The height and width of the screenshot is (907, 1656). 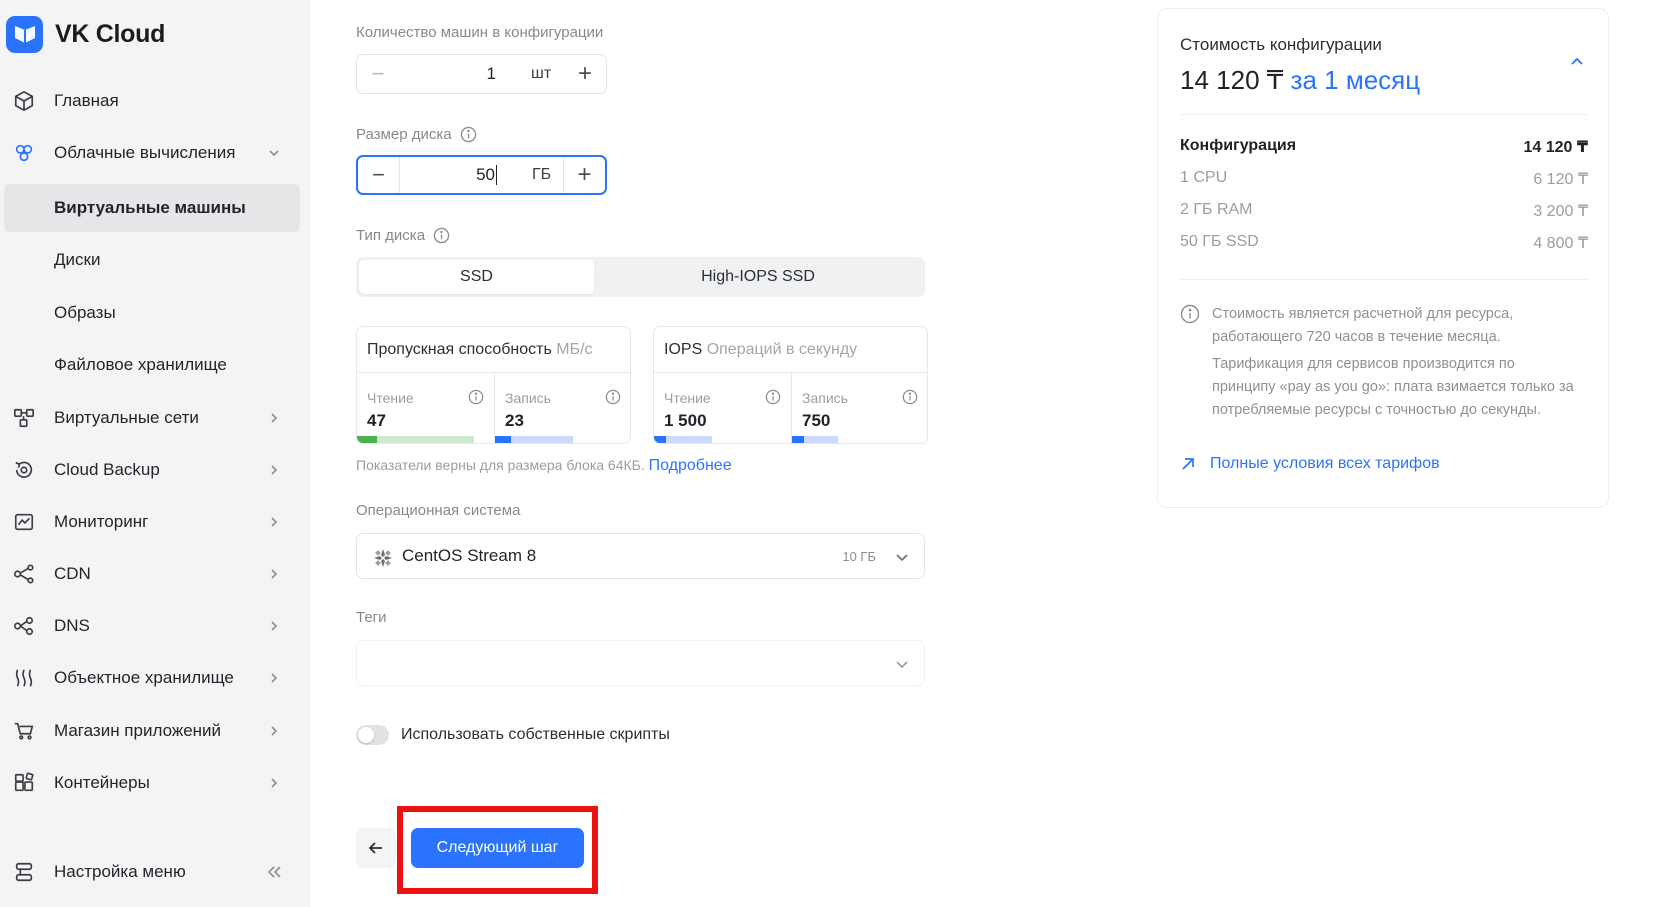 I want to click on object-storage-icon, so click(x=24, y=678).